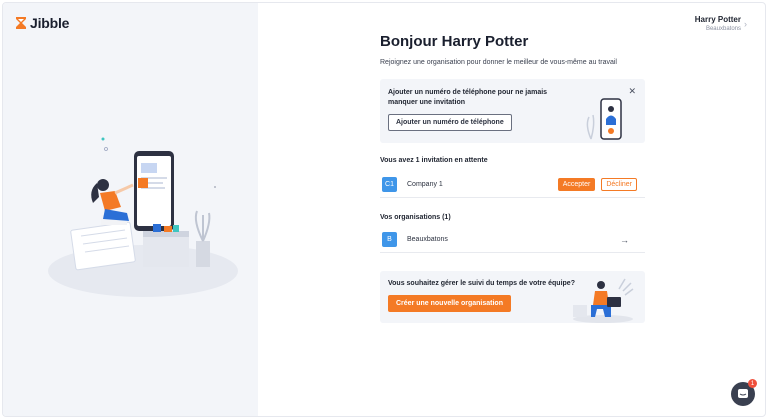 The height and width of the screenshot is (419, 768). Describe the element at coordinates (745, 24) in the screenshot. I see `chevron-right-icon: ›` at that location.